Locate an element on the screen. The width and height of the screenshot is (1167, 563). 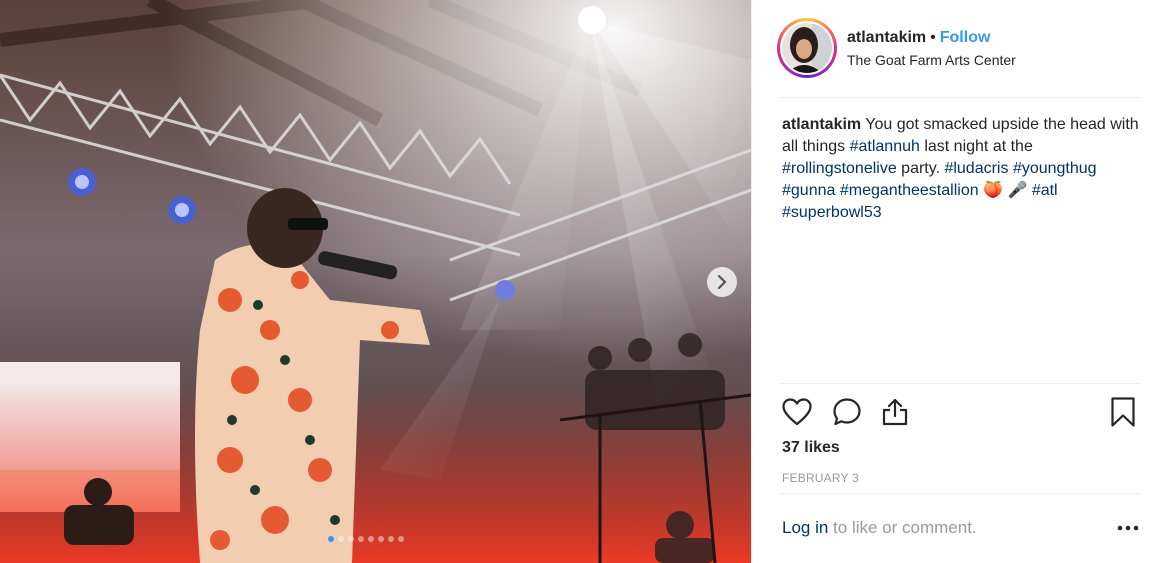
comment-prompt-text: to like or comment. is located at coordinates (902, 527).